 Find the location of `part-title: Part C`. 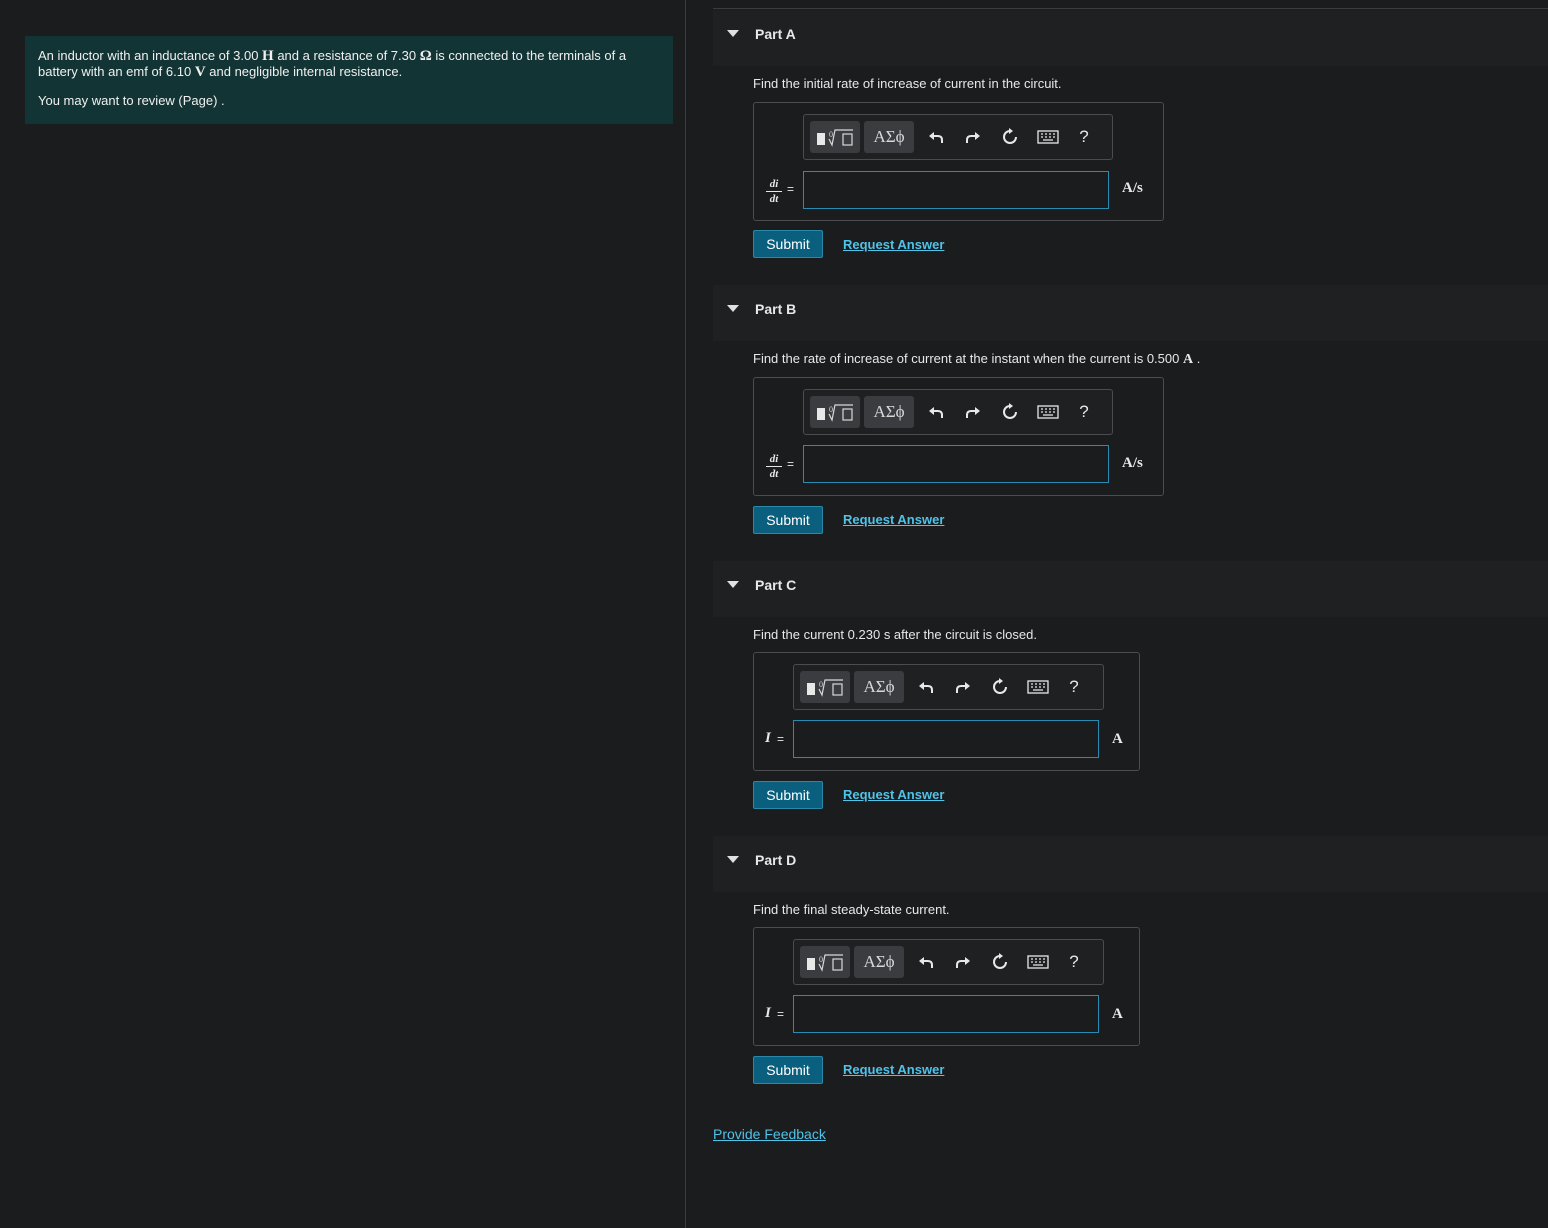

part-title: Part C is located at coordinates (776, 585).